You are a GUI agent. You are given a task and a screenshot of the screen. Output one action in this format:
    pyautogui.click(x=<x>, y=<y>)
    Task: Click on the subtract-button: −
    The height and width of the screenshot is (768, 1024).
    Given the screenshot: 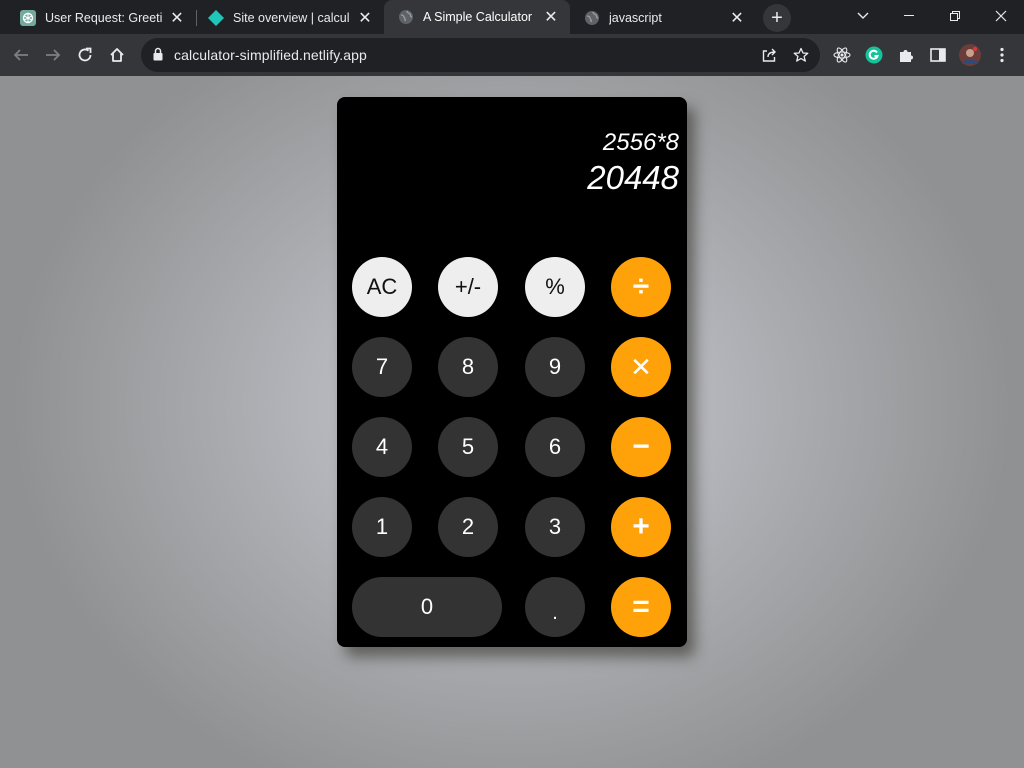 What is the action you would take?
    pyautogui.click(x=641, y=447)
    